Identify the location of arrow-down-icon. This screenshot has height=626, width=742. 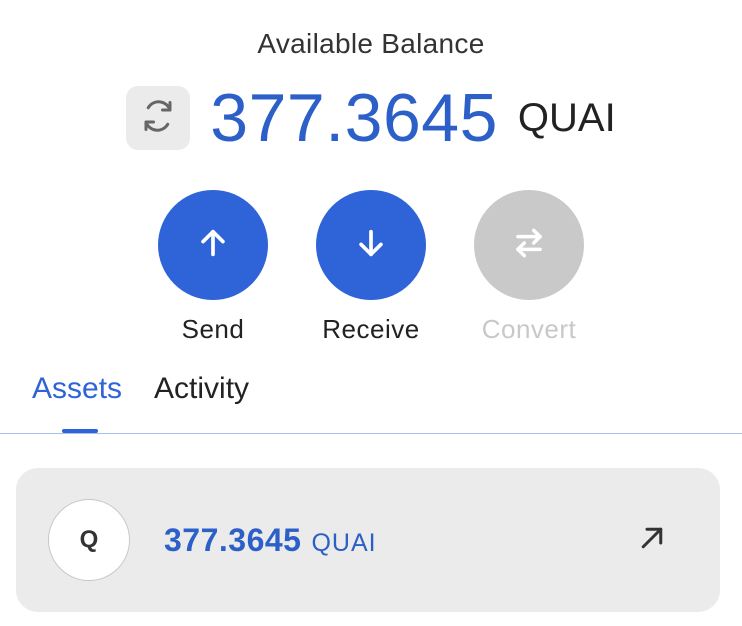
(371, 245).